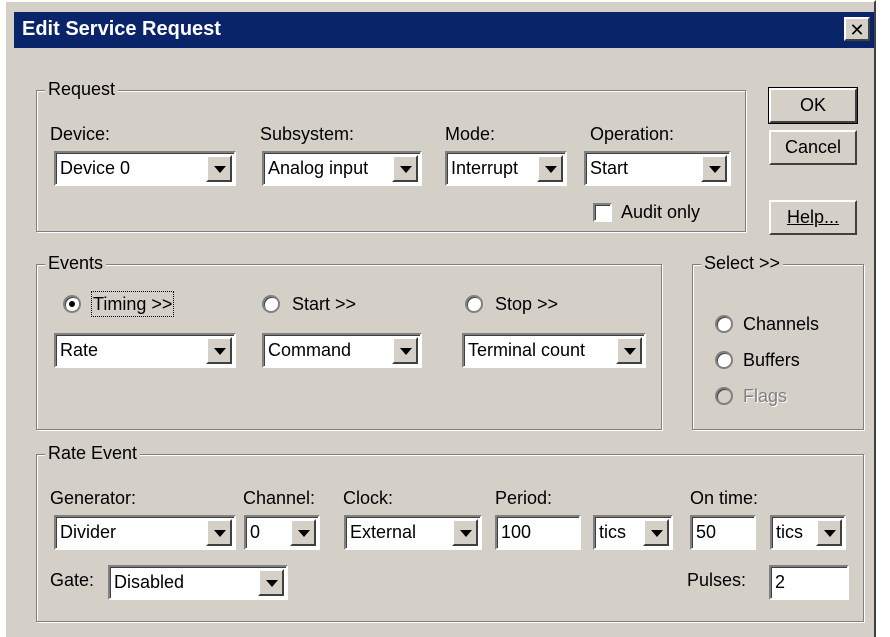  Describe the element at coordinates (780, 582) in the screenshot. I see `pulses-value: 2` at that location.